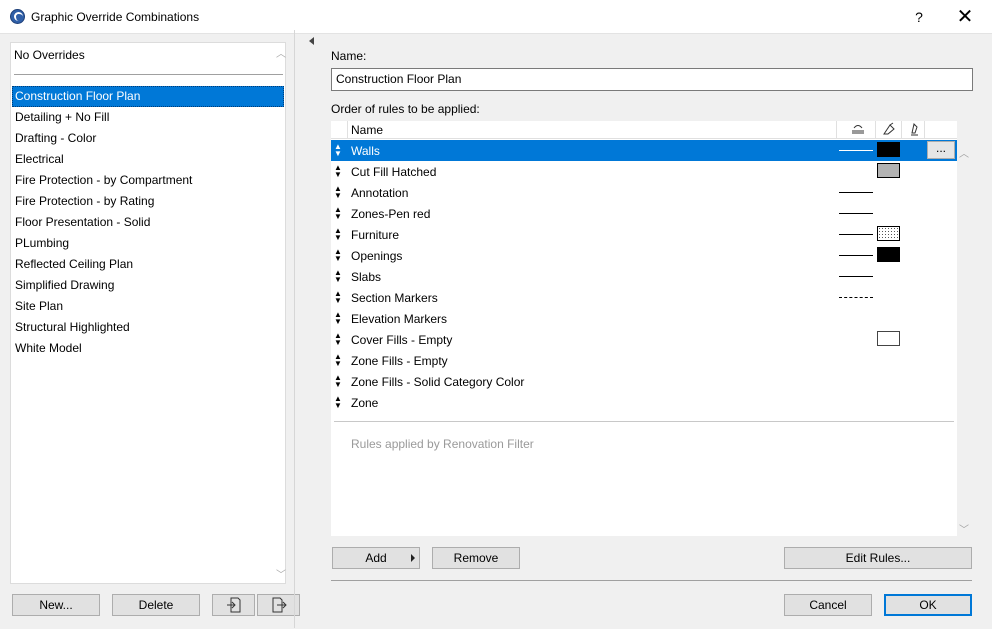 The height and width of the screenshot is (629, 992). Describe the element at coordinates (148, 243) in the screenshot. I see `combination-item: PLumbing` at that location.